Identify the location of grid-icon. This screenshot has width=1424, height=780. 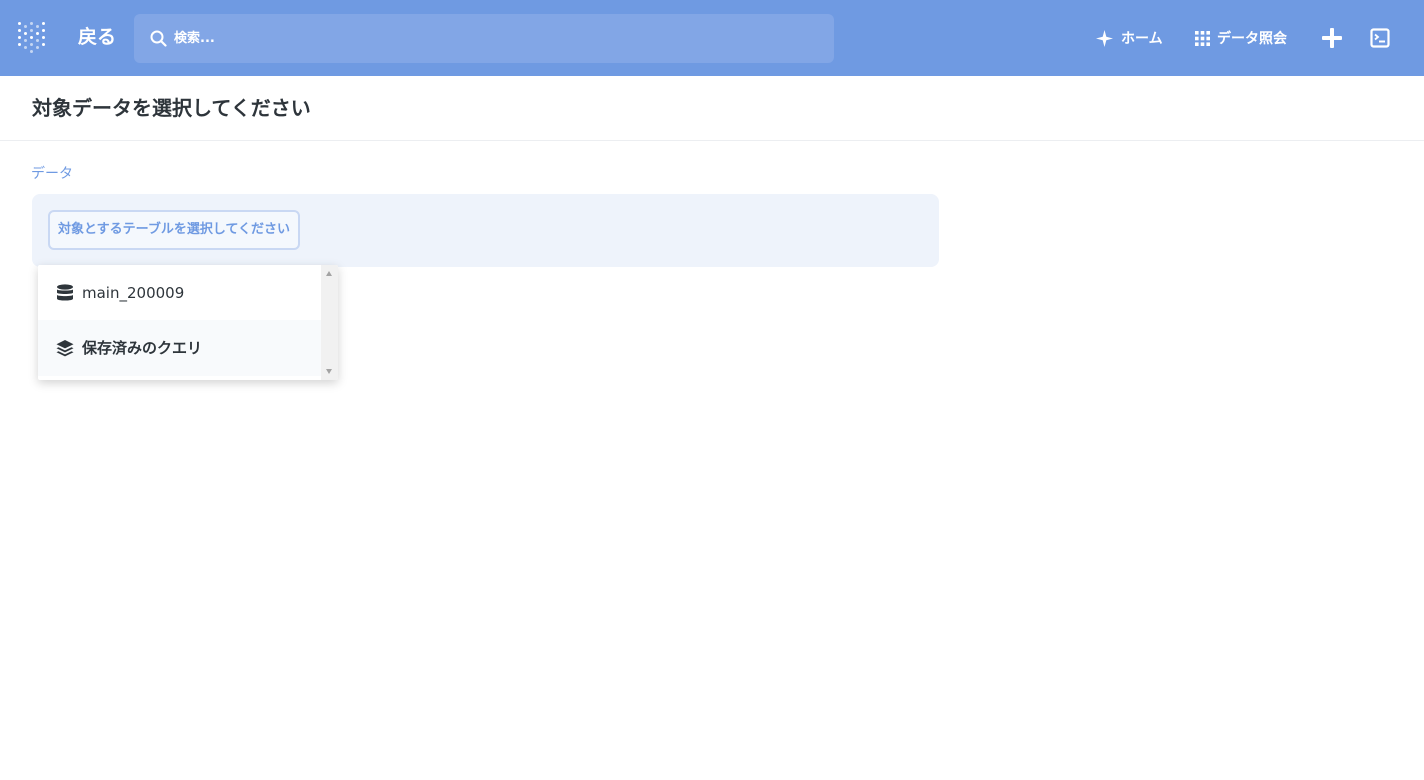
(1202, 38).